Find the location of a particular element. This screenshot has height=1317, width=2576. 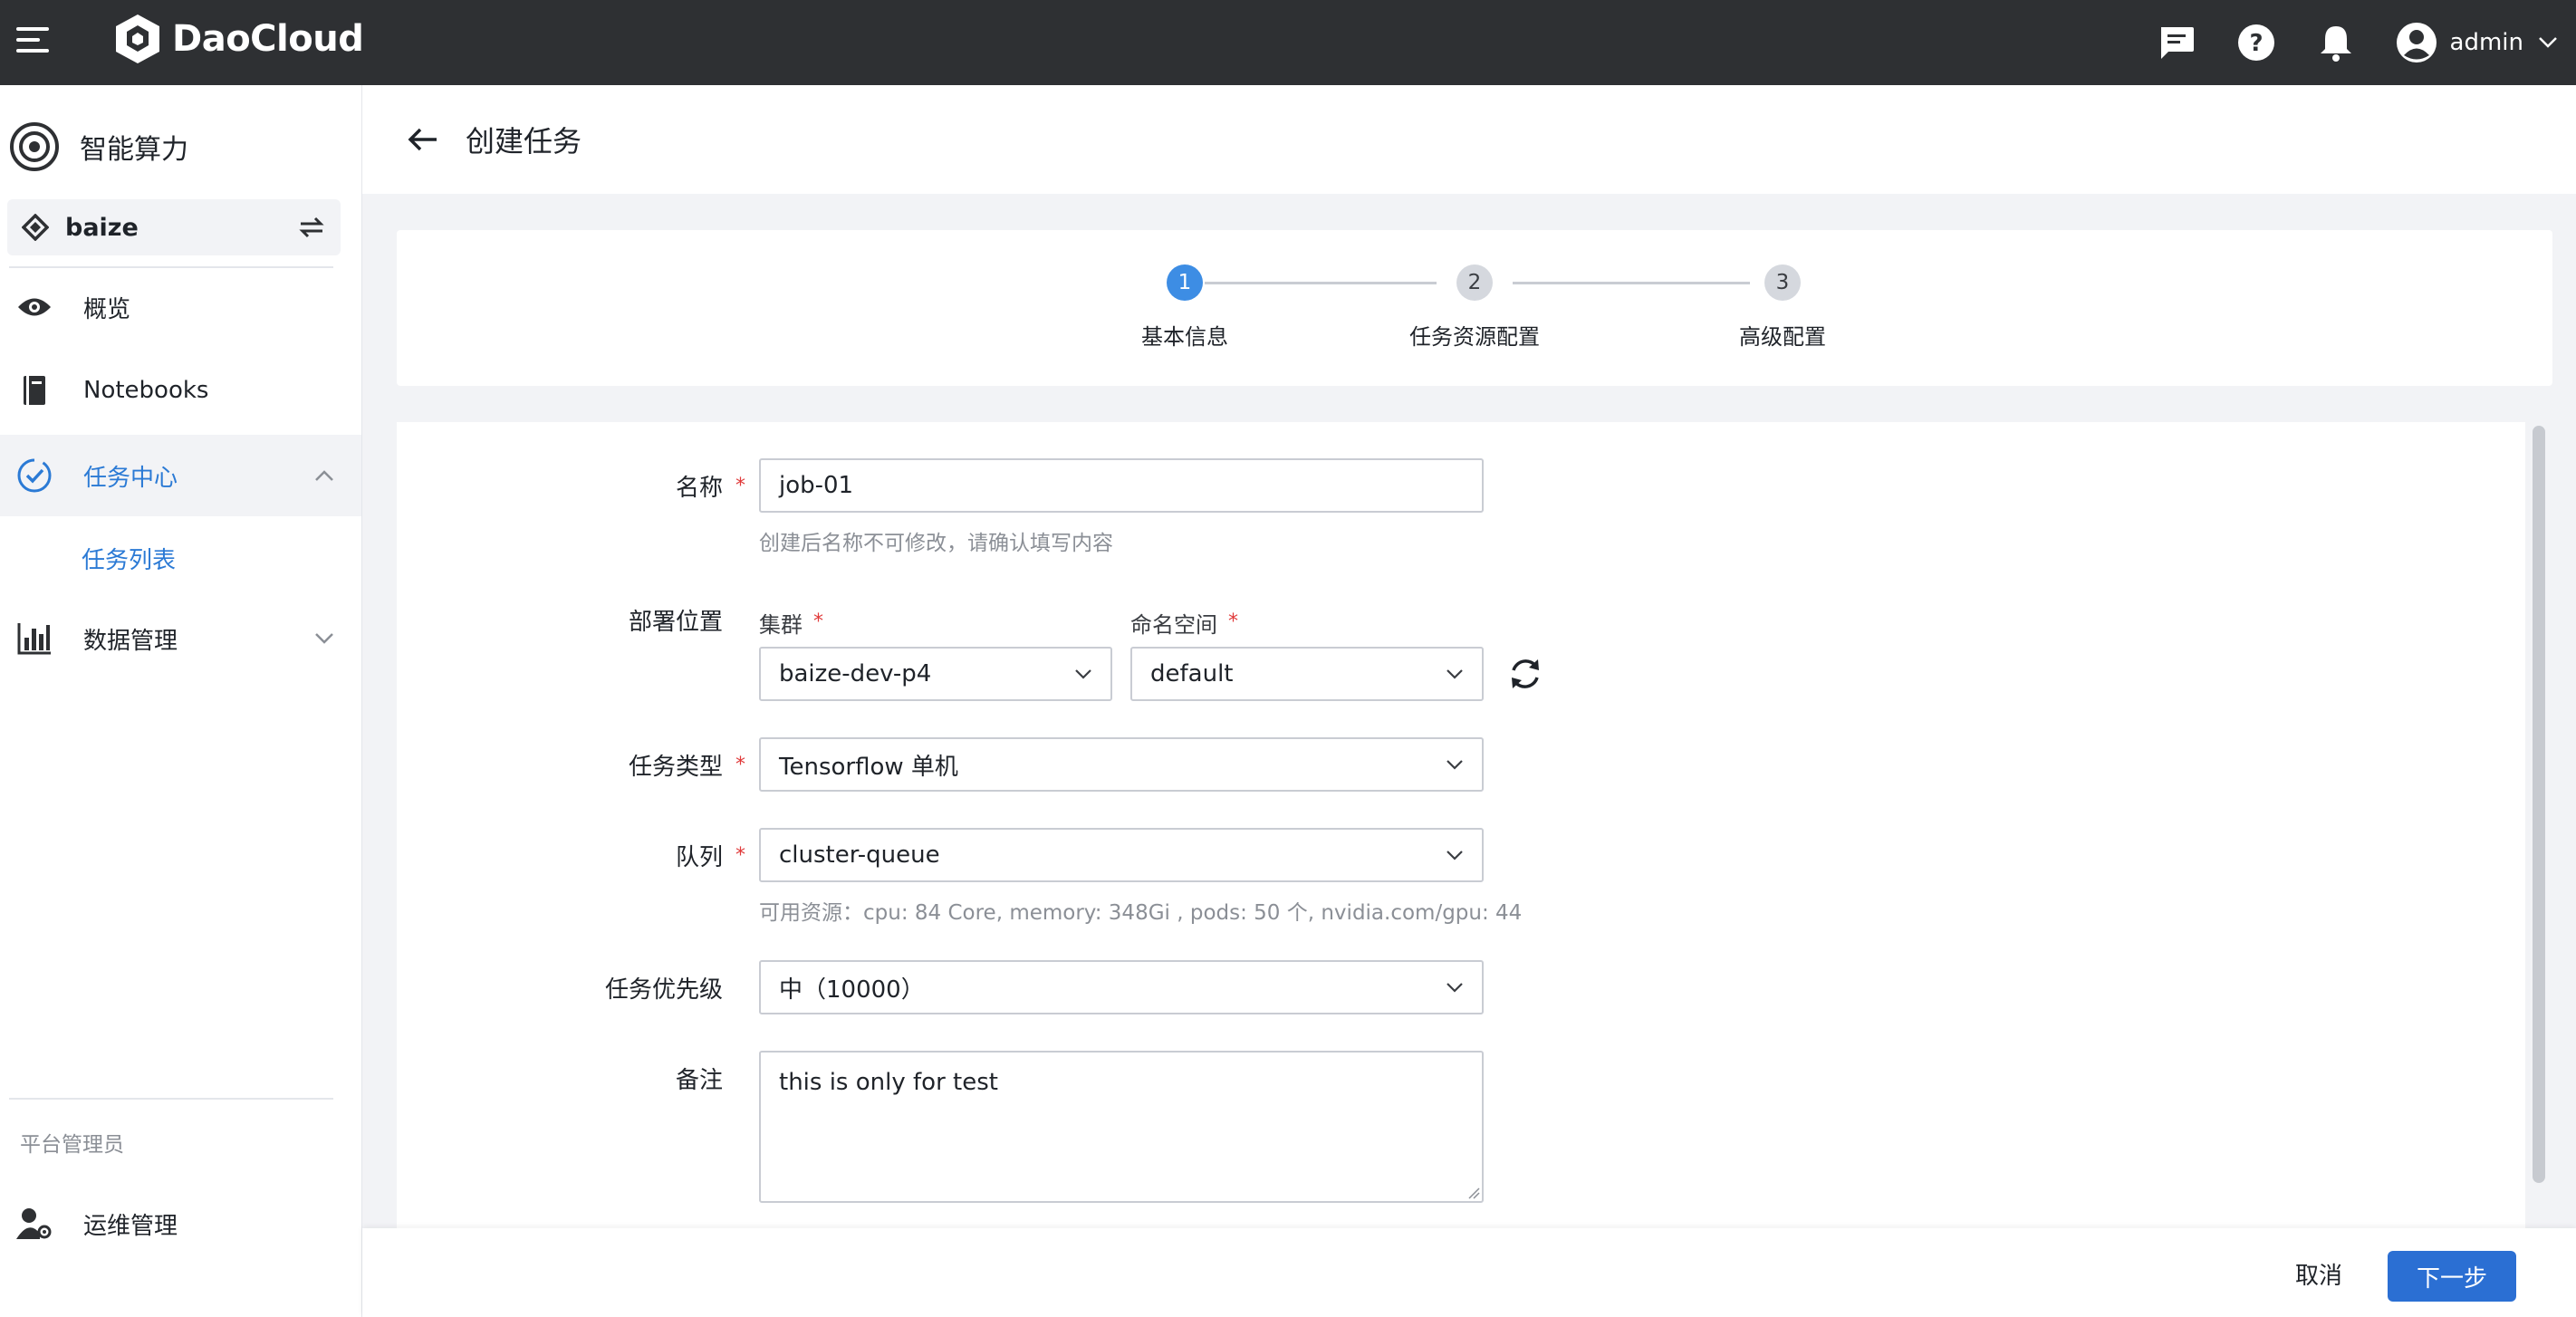

sidebar-item-label: 任务中心 is located at coordinates (130, 478).